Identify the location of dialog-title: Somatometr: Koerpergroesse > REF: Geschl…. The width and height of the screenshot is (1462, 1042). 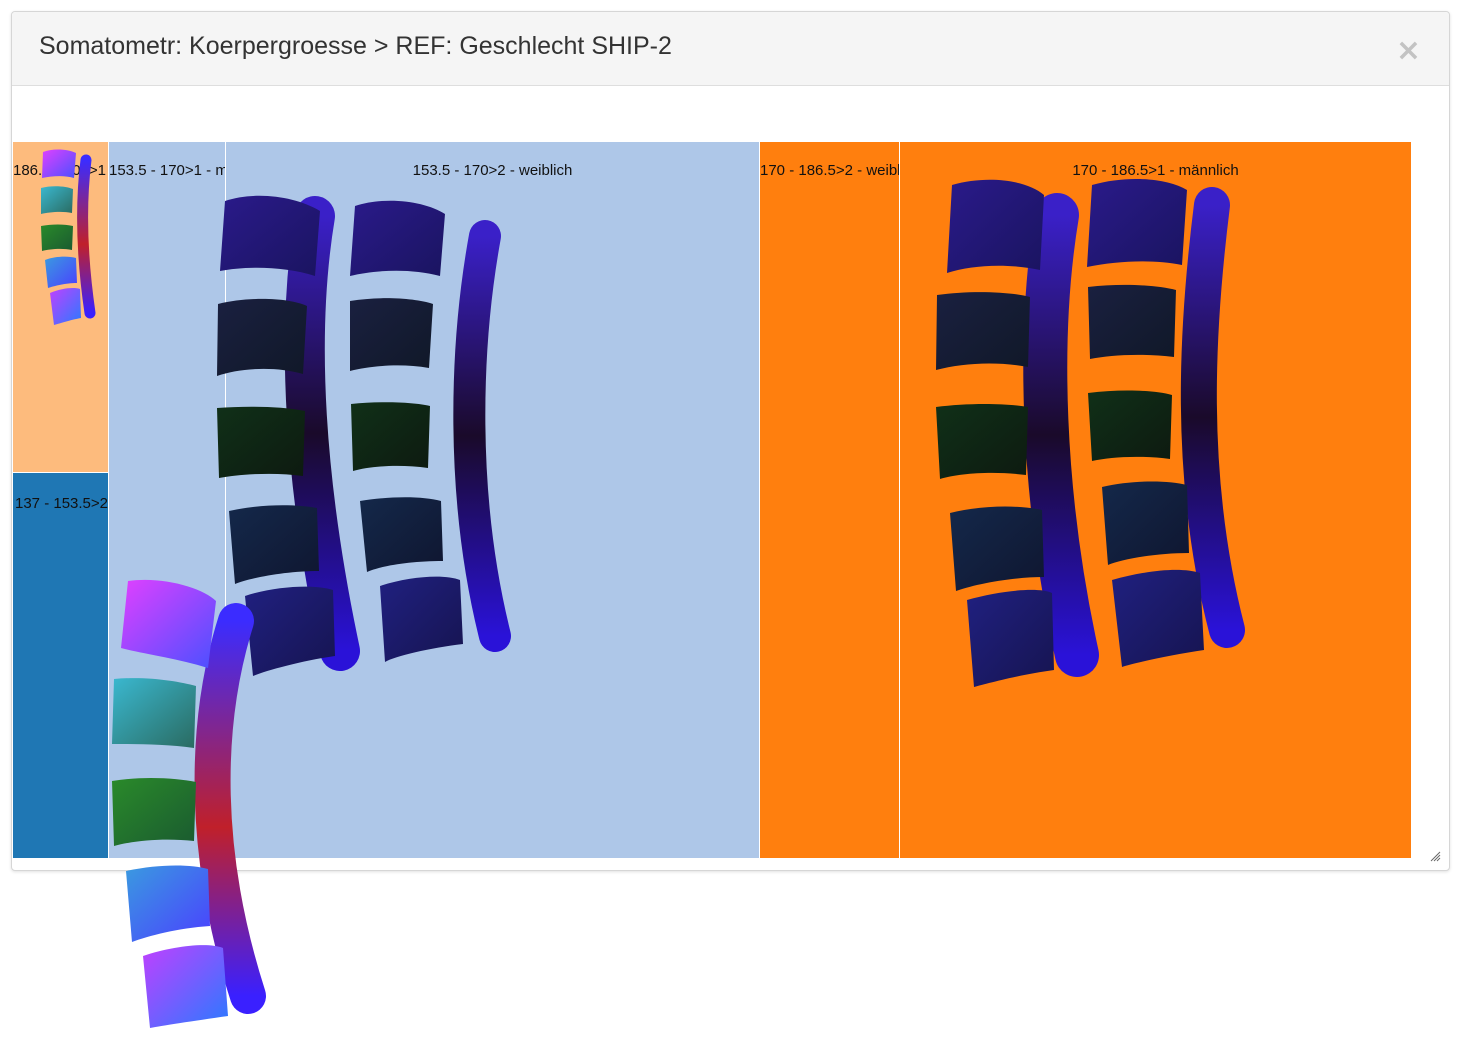
(355, 46).